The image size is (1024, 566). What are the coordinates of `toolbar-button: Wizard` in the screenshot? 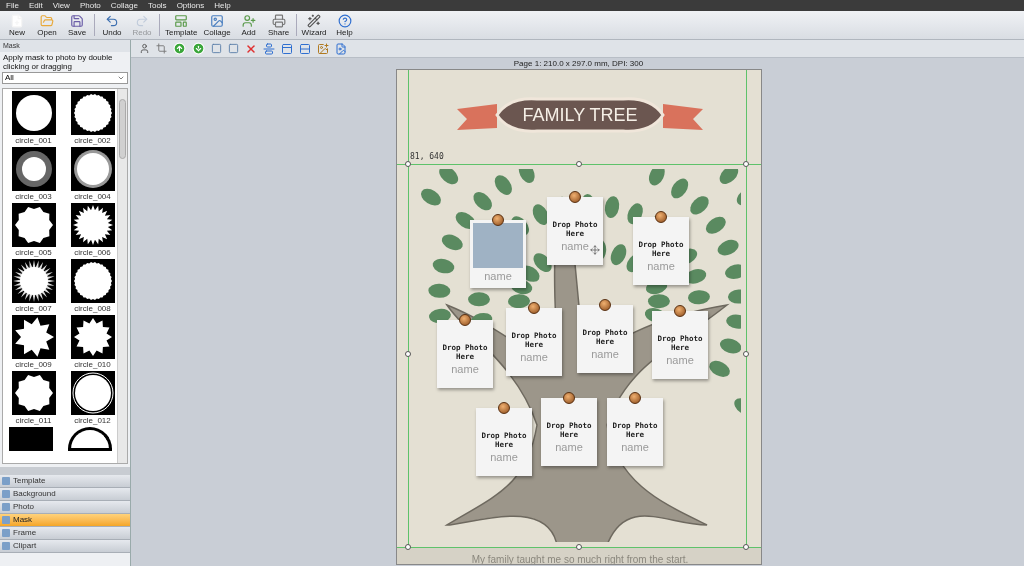 It's located at (314, 26).